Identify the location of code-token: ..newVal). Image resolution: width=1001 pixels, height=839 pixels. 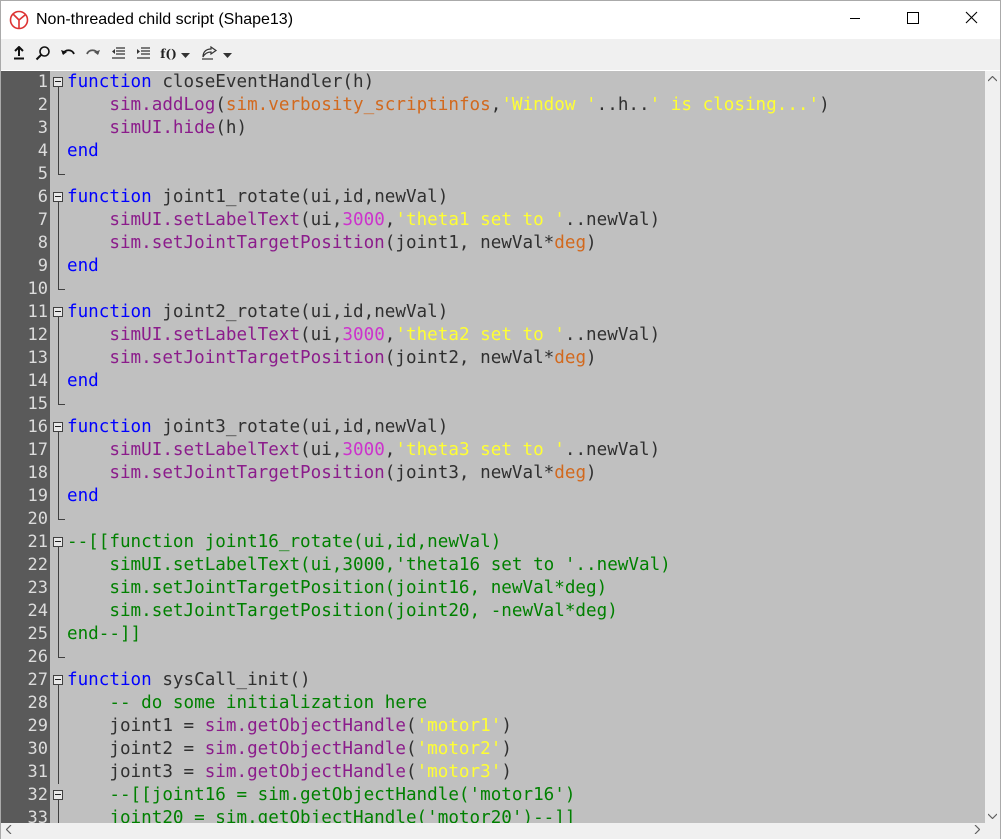
(612, 450).